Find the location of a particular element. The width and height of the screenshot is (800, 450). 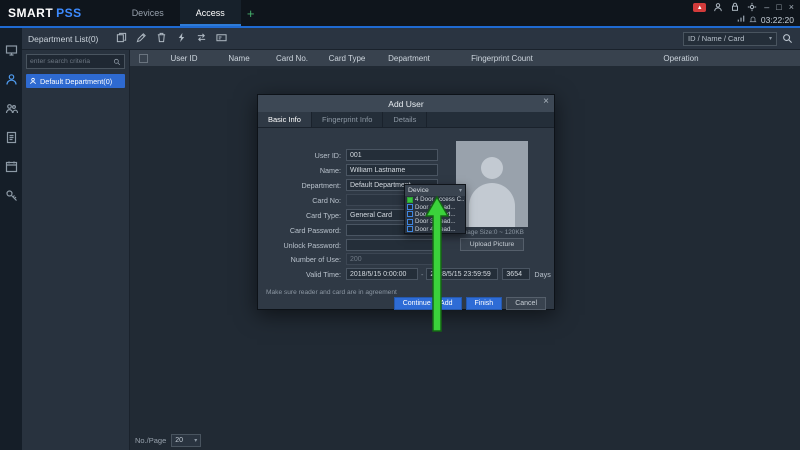

cancel-button: Cancel is located at coordinates (526, 303).